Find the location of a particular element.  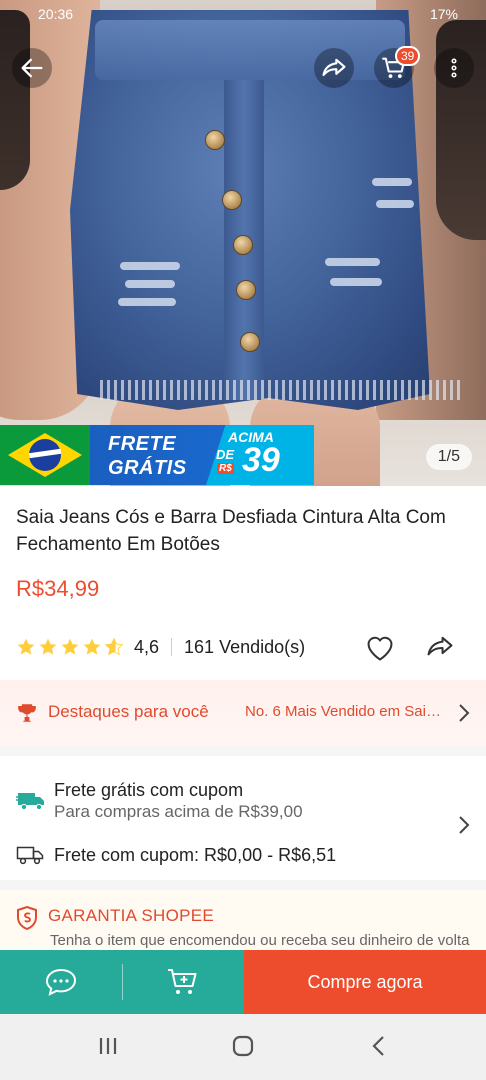

brazil-flag-icon is located at coordinates (45, 455).